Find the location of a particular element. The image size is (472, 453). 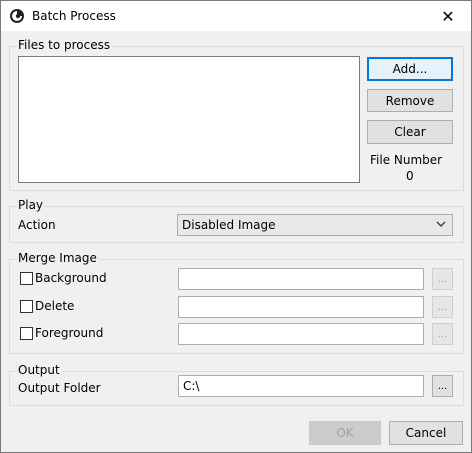

close-icon: ✕ is located at coordinates (448, 16).